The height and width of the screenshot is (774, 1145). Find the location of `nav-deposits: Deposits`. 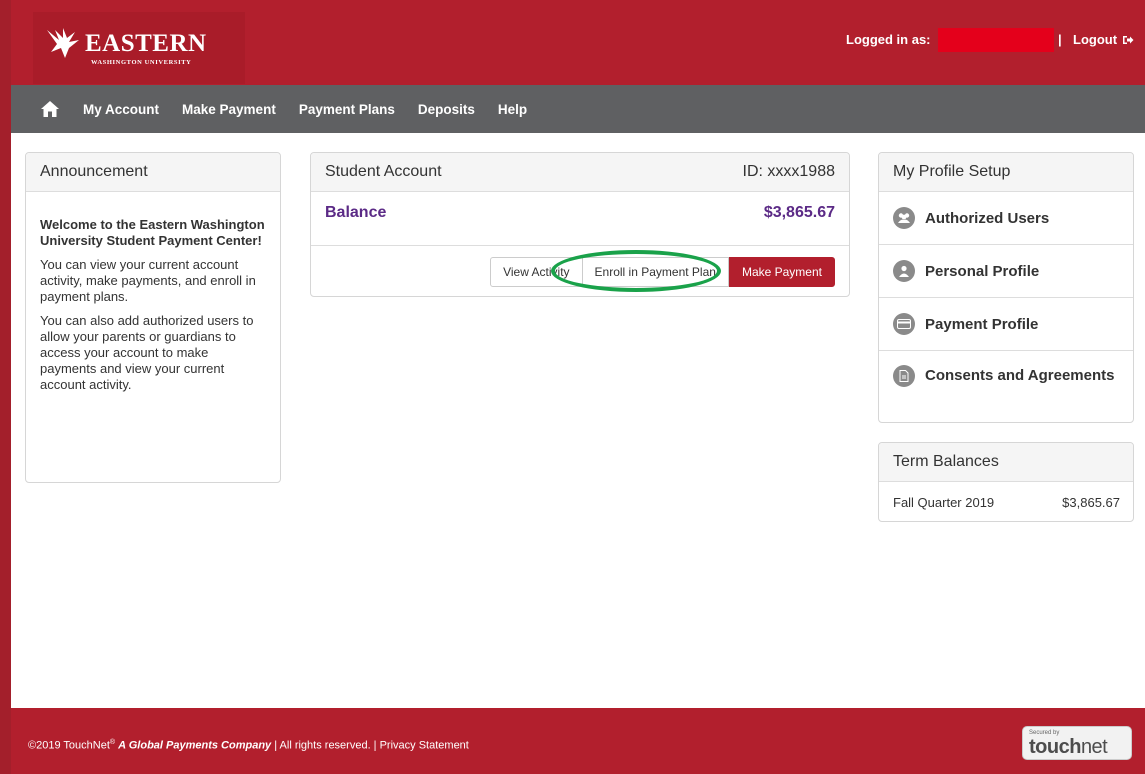

nav-deposits: Deposits is located at coordinates (446, 109).